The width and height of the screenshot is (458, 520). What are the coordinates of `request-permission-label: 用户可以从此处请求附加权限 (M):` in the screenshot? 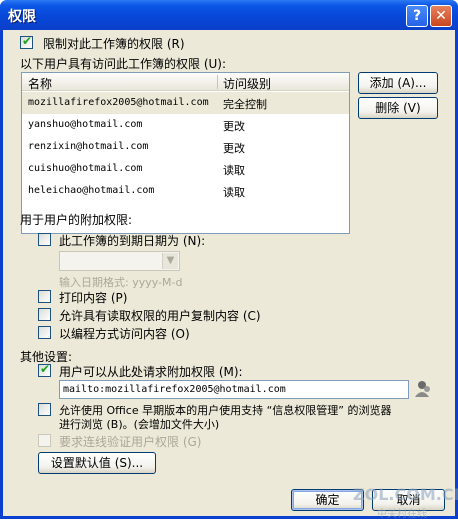 It's located at (151, 372).